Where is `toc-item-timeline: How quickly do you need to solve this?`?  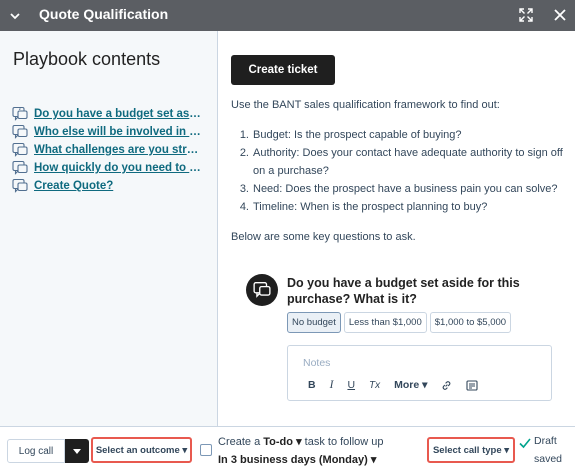 toc-item-timeline: How quickly do you need to solve this? is located at coordinates (112, 168).